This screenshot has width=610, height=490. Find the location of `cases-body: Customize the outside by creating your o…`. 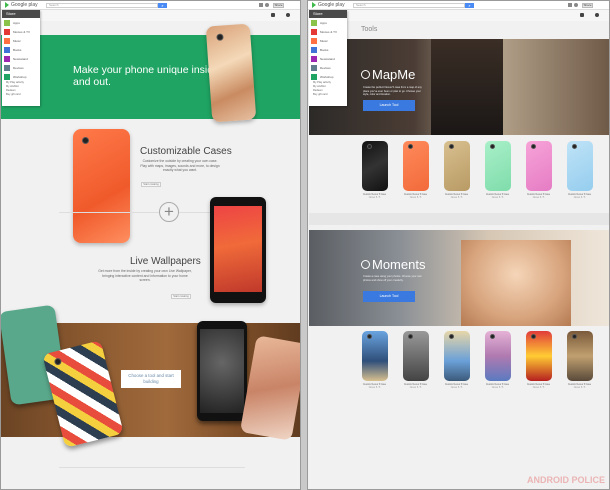

cases-body: Customize the outside by creating your o… is located at coordinates (180, 166).